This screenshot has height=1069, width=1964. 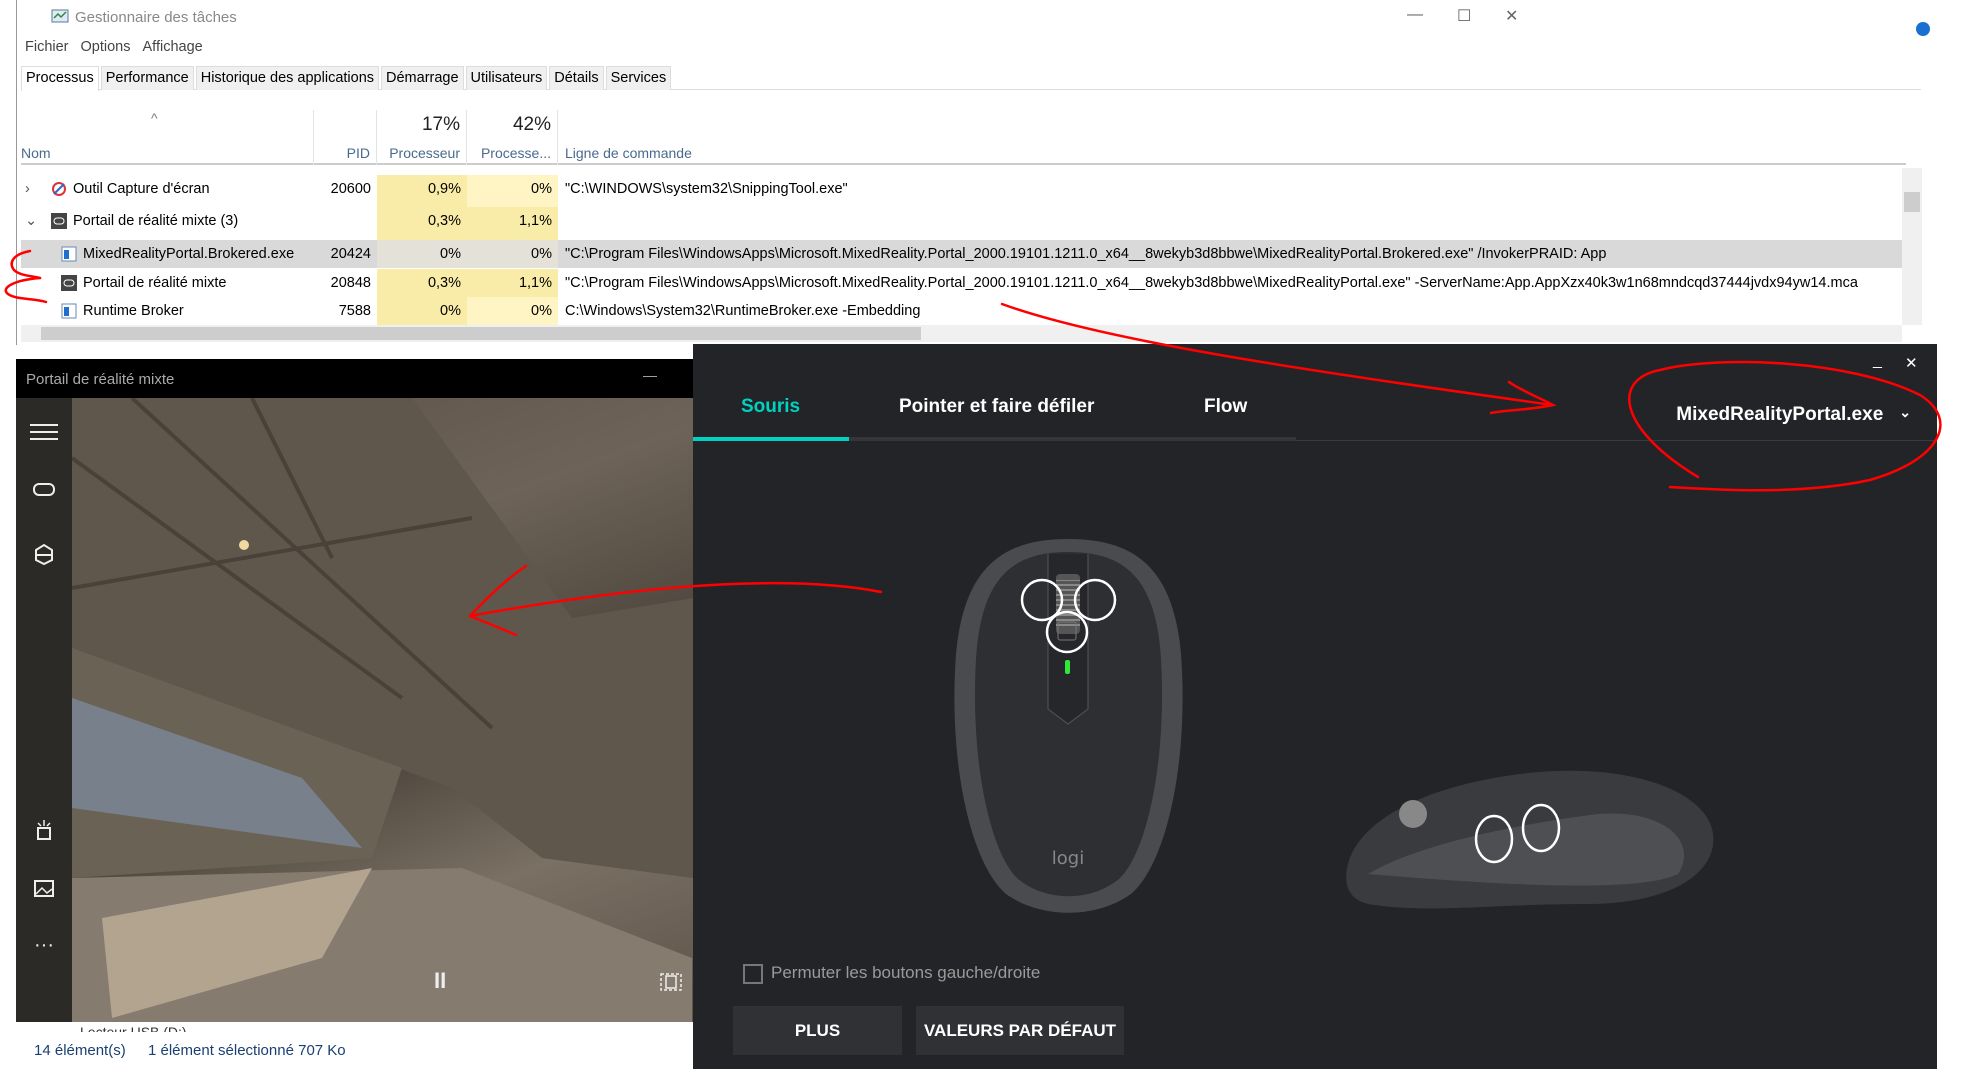 What do you see at coordinates (1020, 1030) in the screenshot?
I see `restore-defaults-button: VALEURS PAR DÉFAUT` at bounding box center [1020, 1030].